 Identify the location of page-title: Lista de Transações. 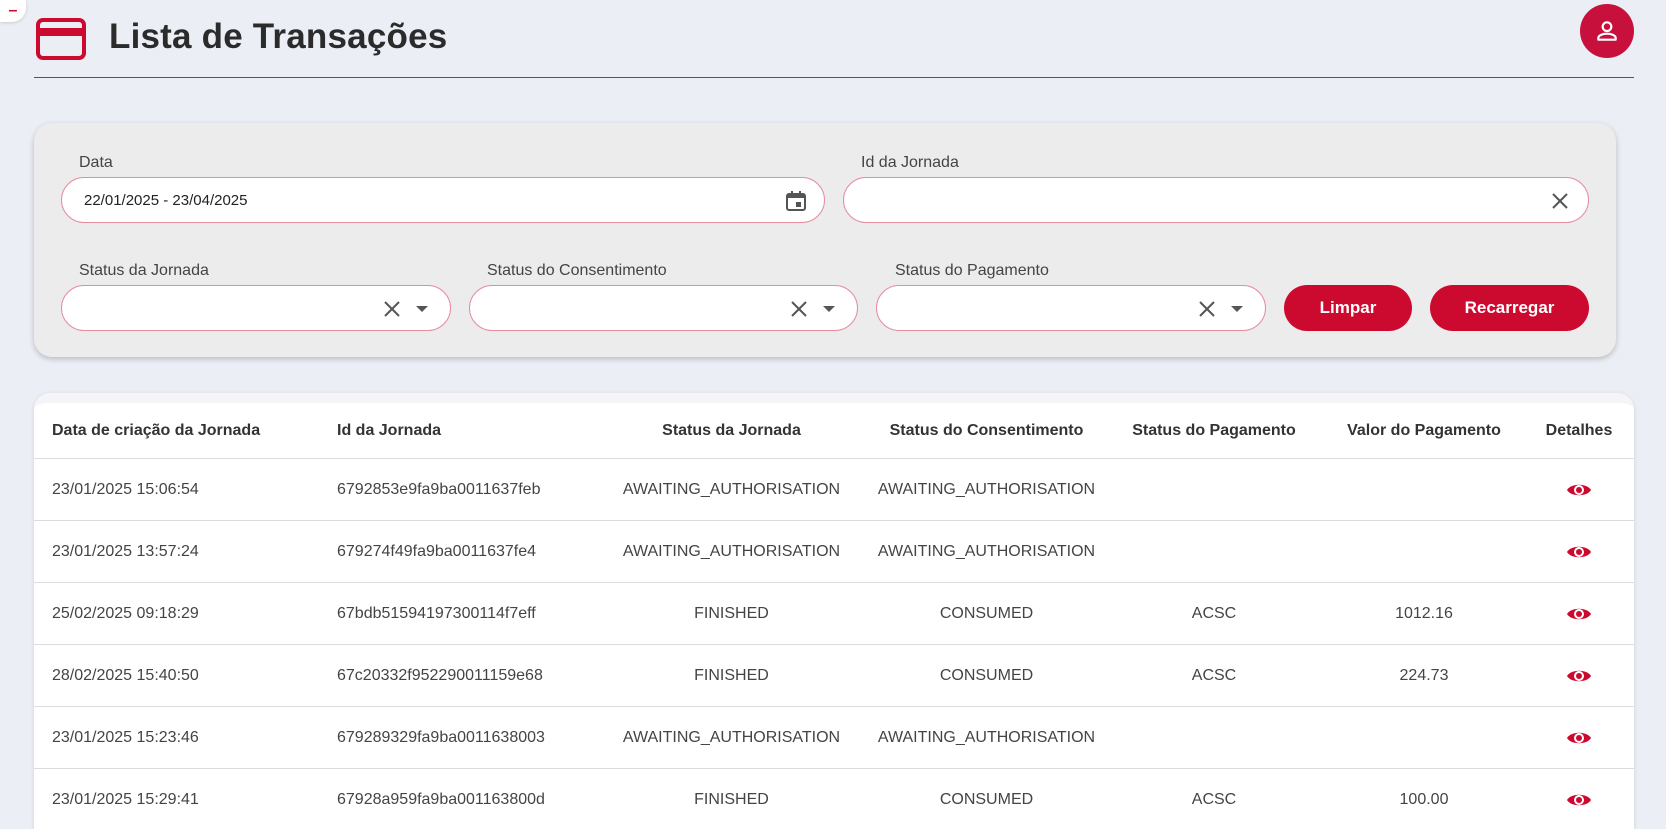
(278, 36).